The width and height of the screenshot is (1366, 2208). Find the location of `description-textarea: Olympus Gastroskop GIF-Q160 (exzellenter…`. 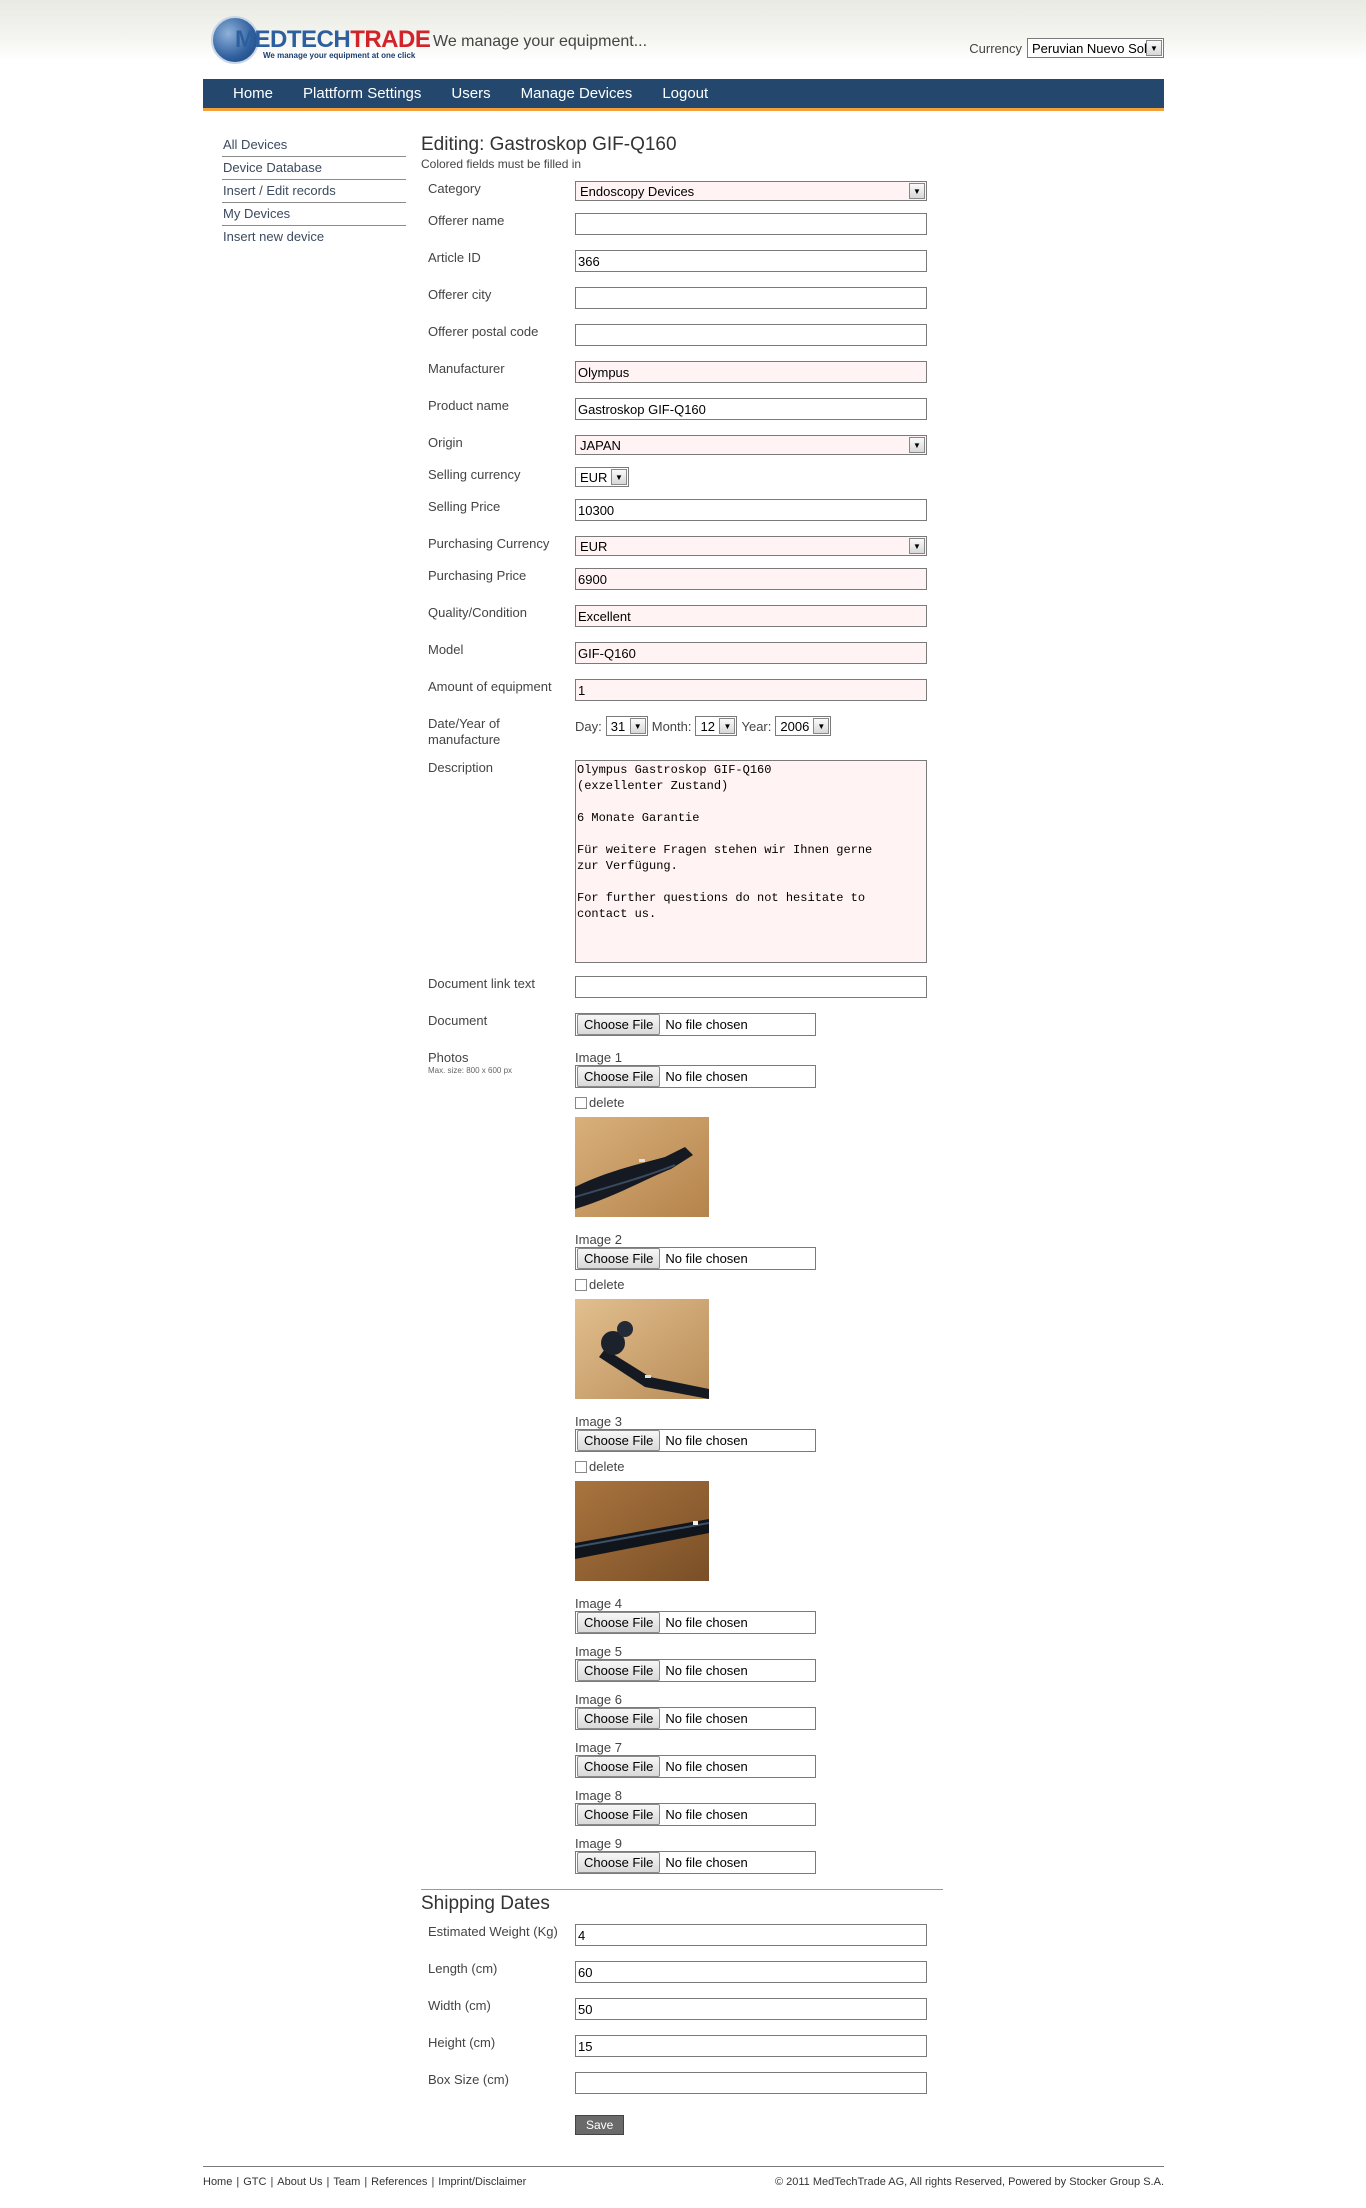

description-textarea: Olympus Gastroskop GIF-Q160 (exzellenter… is located at coordinates (751, 861).